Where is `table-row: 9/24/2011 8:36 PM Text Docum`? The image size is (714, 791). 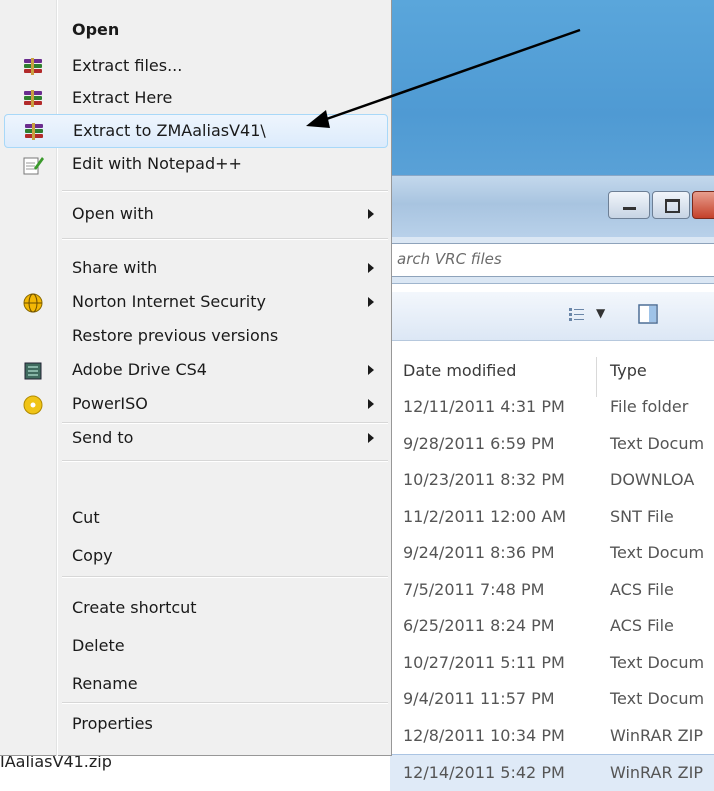
table-row: 9/24/2011 8:36 PM Text Docum is located at coordinates (552, 553).